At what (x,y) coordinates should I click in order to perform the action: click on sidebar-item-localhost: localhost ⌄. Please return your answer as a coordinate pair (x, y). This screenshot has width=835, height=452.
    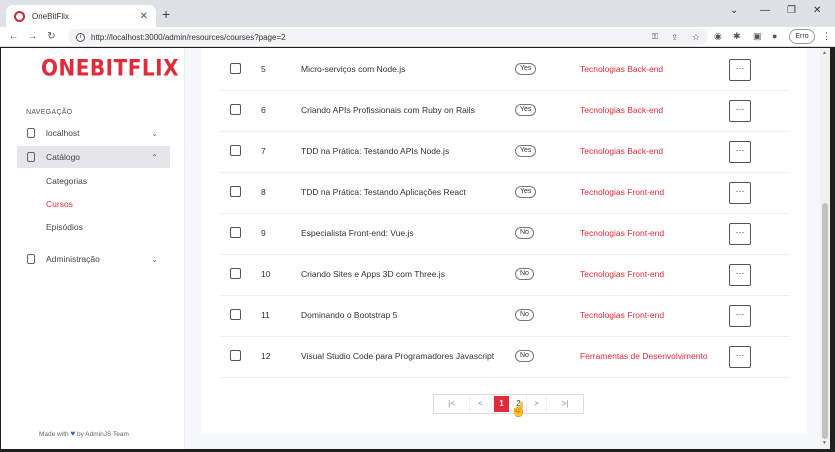
    Looking at the image, I should click on (93, 133).